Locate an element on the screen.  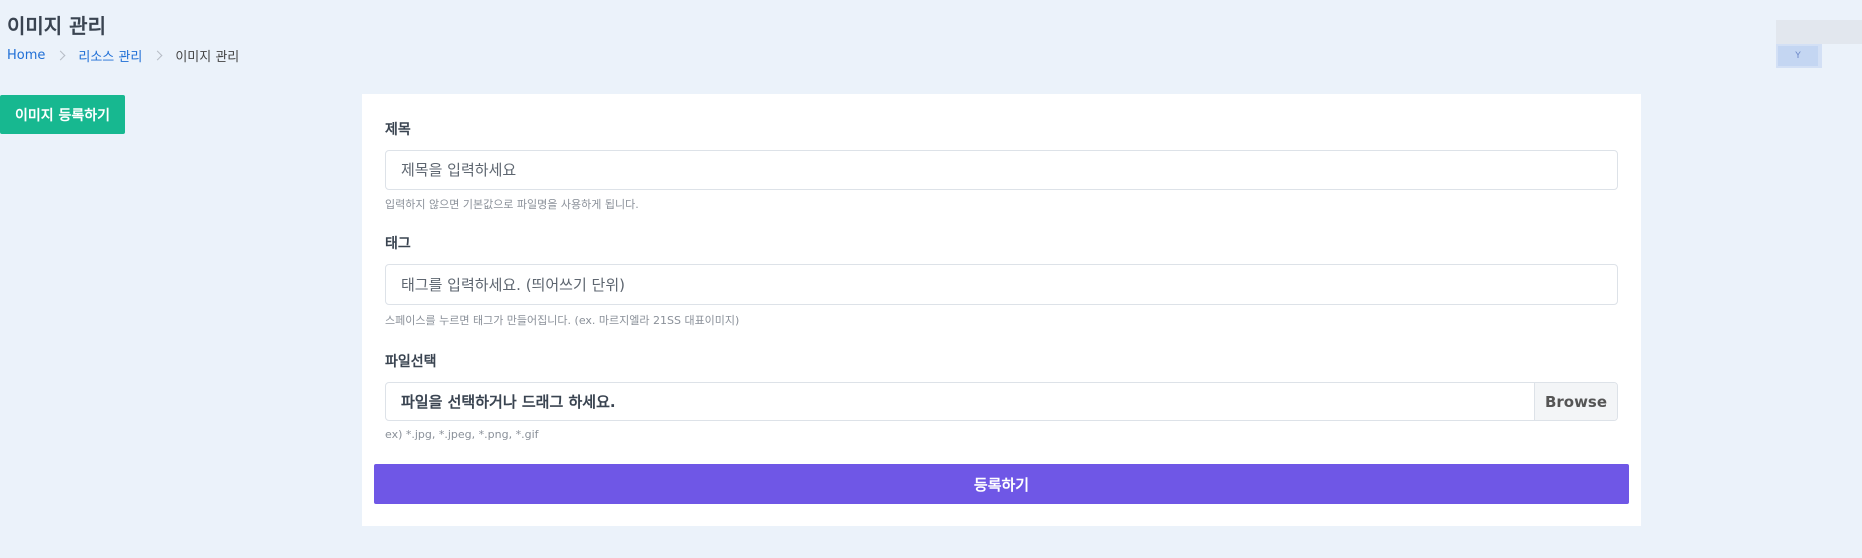
user-name-blurred is located at coordinates (1819, 32).